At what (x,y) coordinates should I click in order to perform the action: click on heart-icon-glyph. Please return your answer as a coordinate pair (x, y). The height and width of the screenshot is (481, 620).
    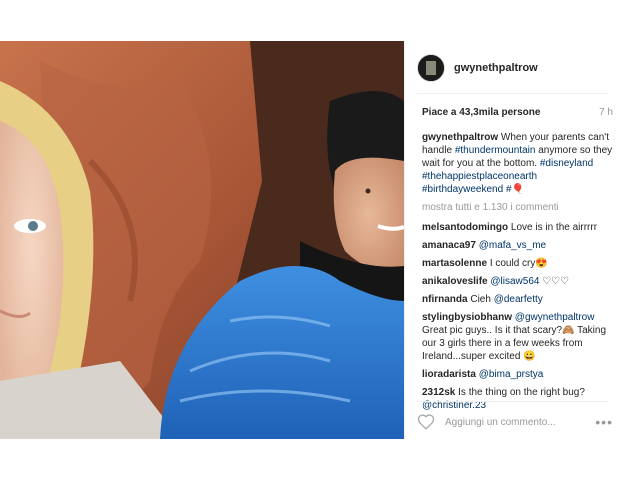
    Looking at the image, I should click on (426, 422).